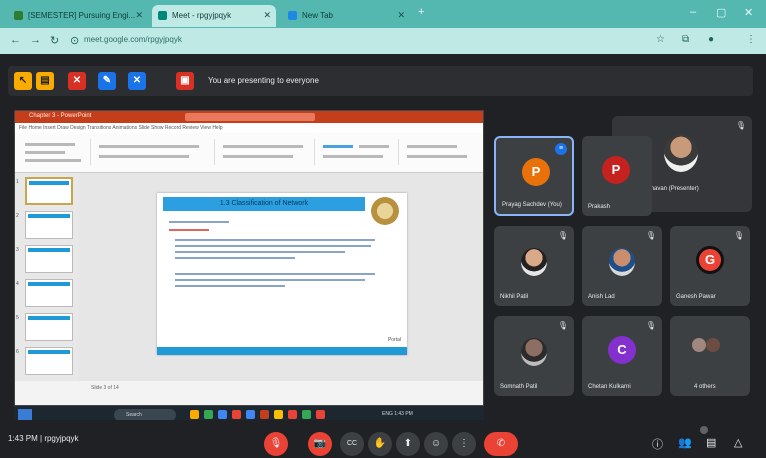  I want to click on raise-hand-button: ✋, so click(380, 444).